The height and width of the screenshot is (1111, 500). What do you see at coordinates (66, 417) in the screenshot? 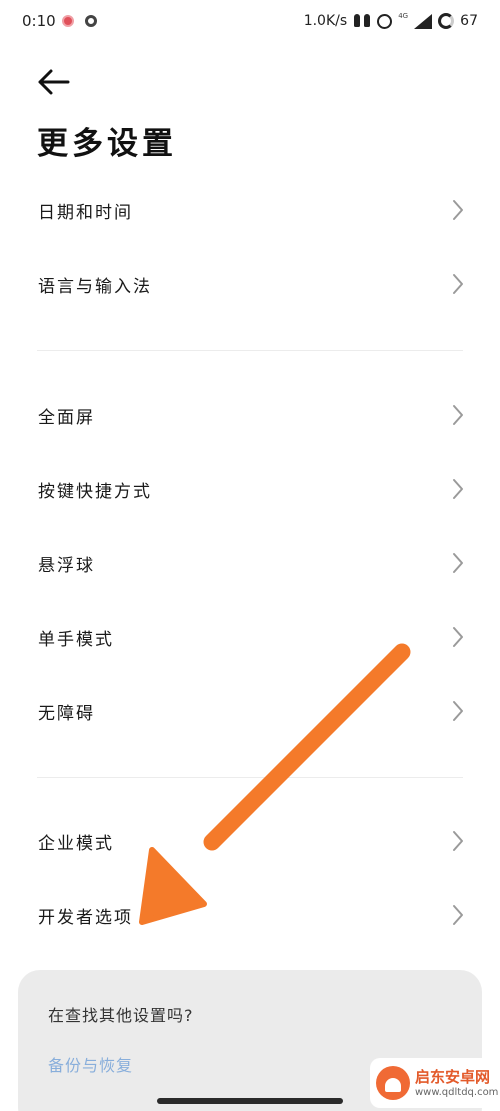
I see `list-item-label: 全面屏` at bounding box center [66, 417].